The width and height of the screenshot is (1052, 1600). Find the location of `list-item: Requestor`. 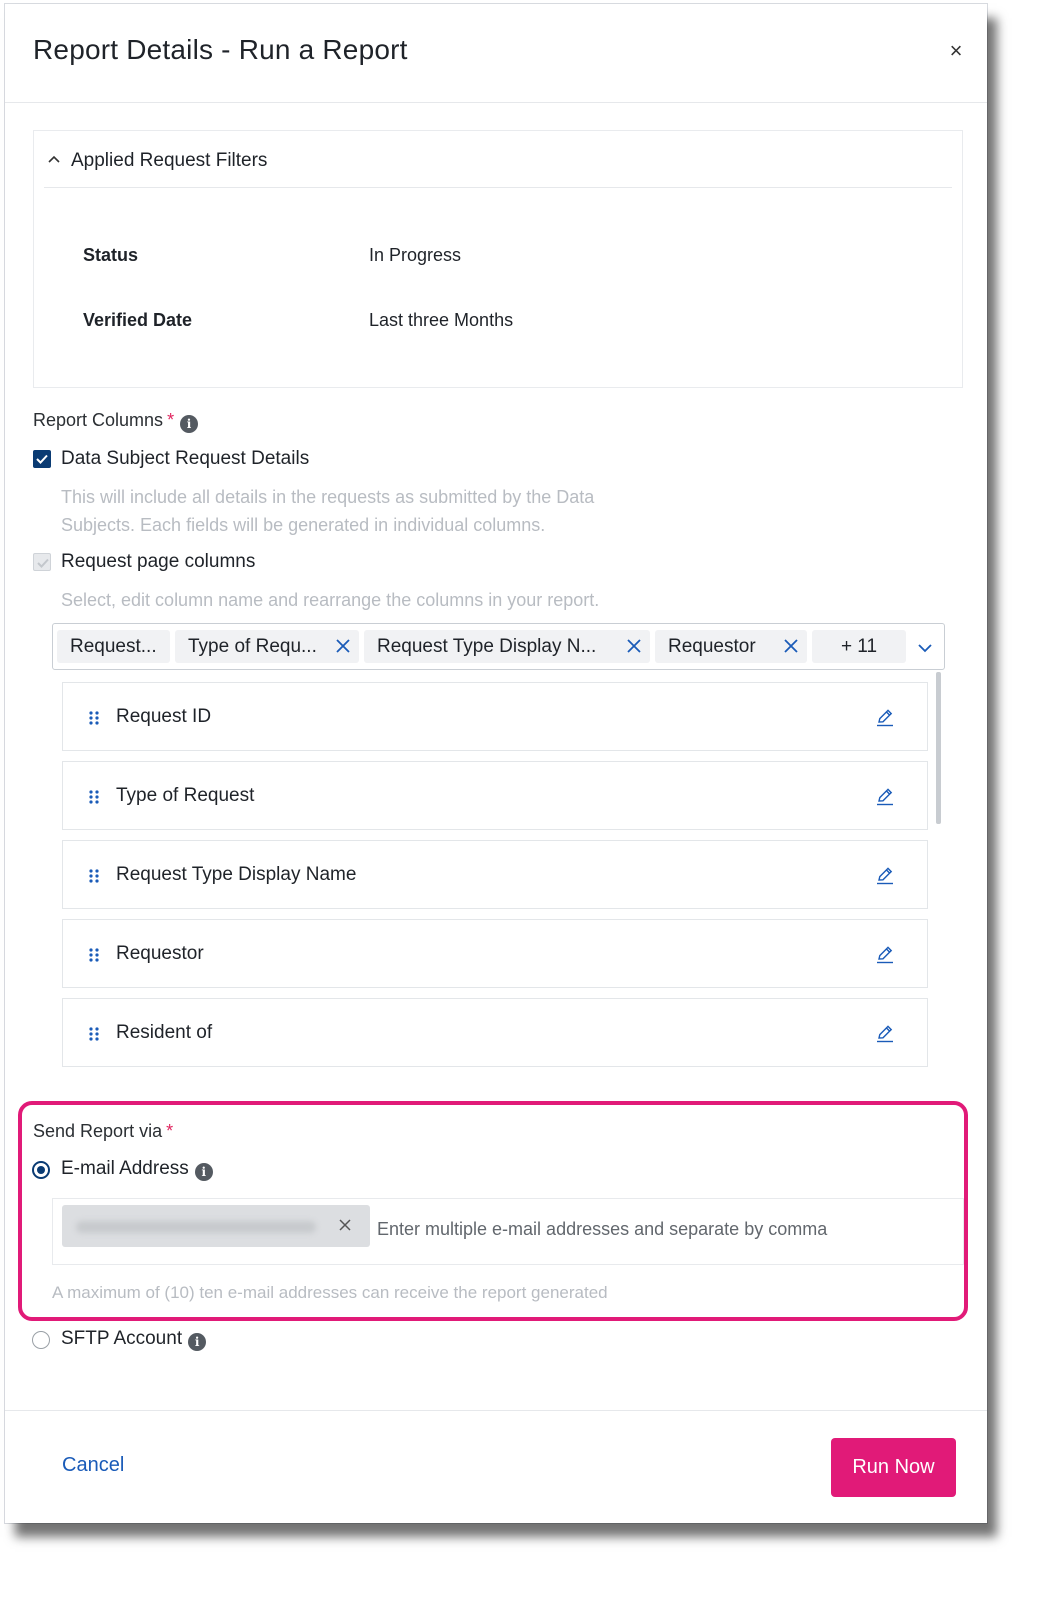

list-item: Requestor is located at coordinates (495, 953).